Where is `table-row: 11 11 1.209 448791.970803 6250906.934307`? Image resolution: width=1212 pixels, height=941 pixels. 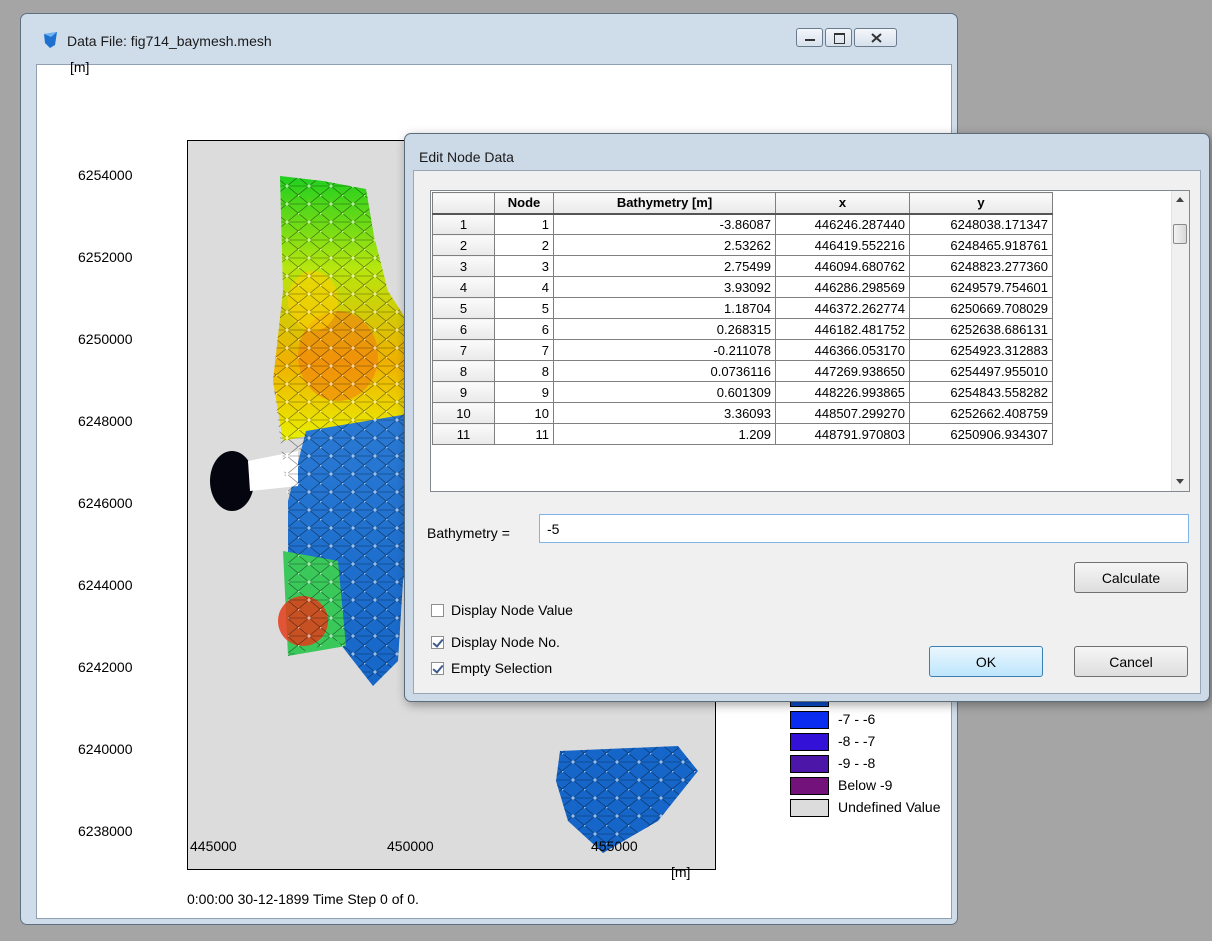 table-row: 11 11 1.209 448791.970803 6250906.934307 is located at coordinates (742, 434).